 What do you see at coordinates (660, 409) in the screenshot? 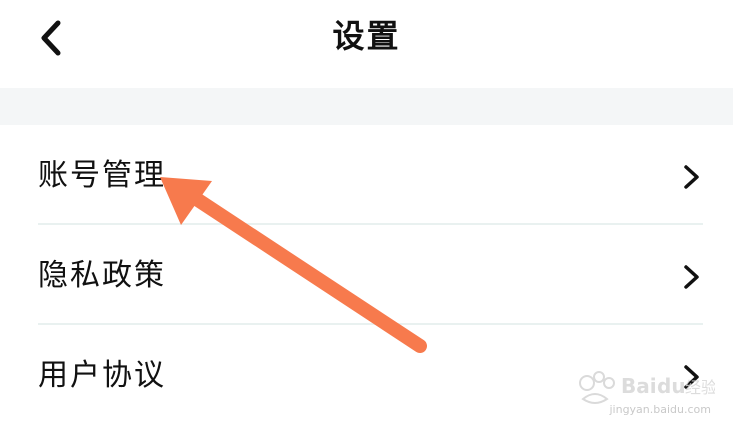
I see `watermark-text: jingyan.baidu.com` at bounding box center [660, 409].